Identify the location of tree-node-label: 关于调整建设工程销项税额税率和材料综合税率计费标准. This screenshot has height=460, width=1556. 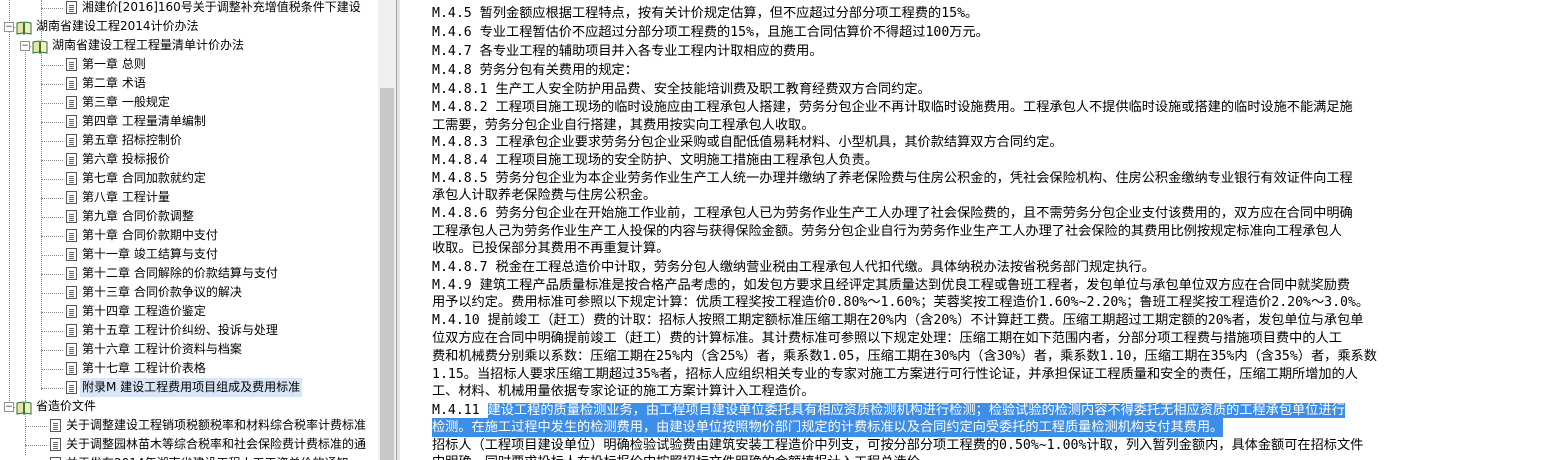
(216, 425).